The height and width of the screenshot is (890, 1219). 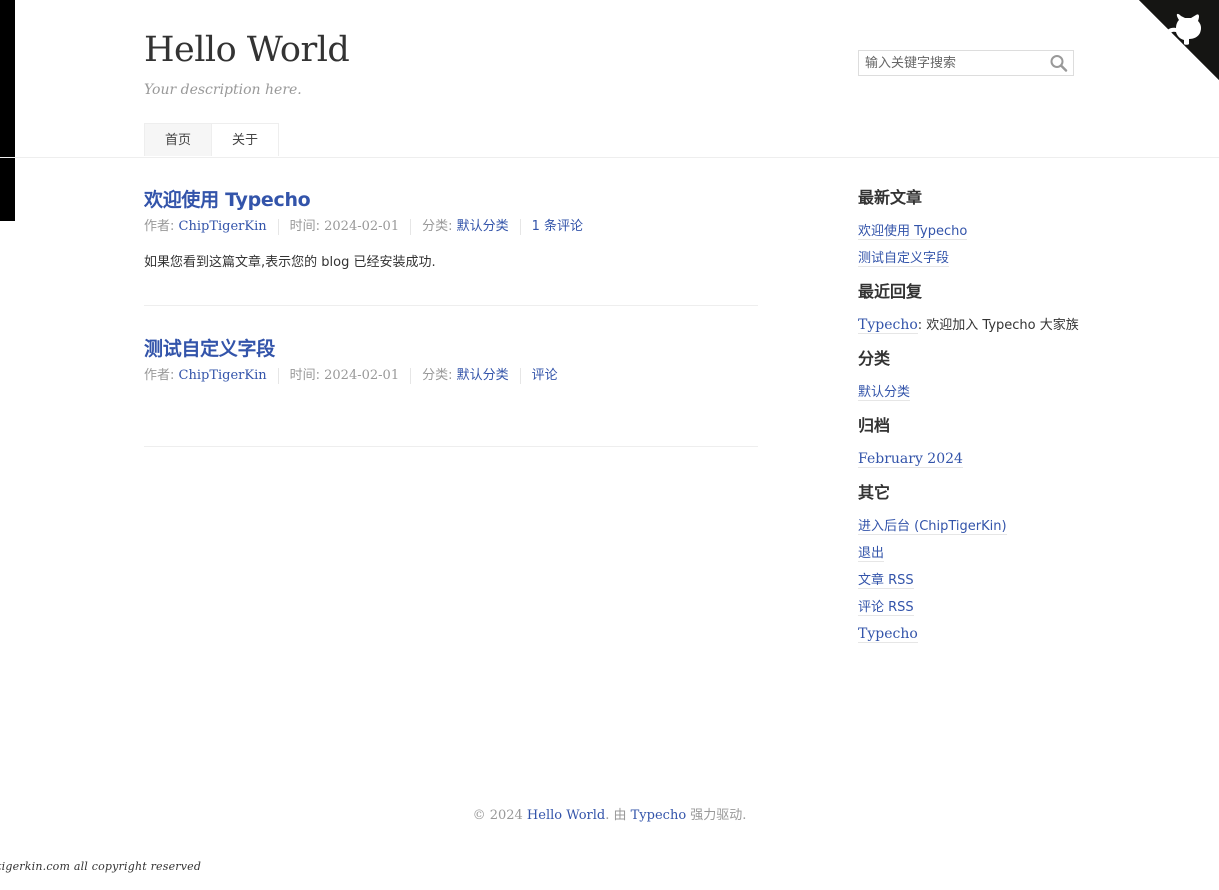 I want to click on nav-item-about: 关于, so click(x=245, y=139).